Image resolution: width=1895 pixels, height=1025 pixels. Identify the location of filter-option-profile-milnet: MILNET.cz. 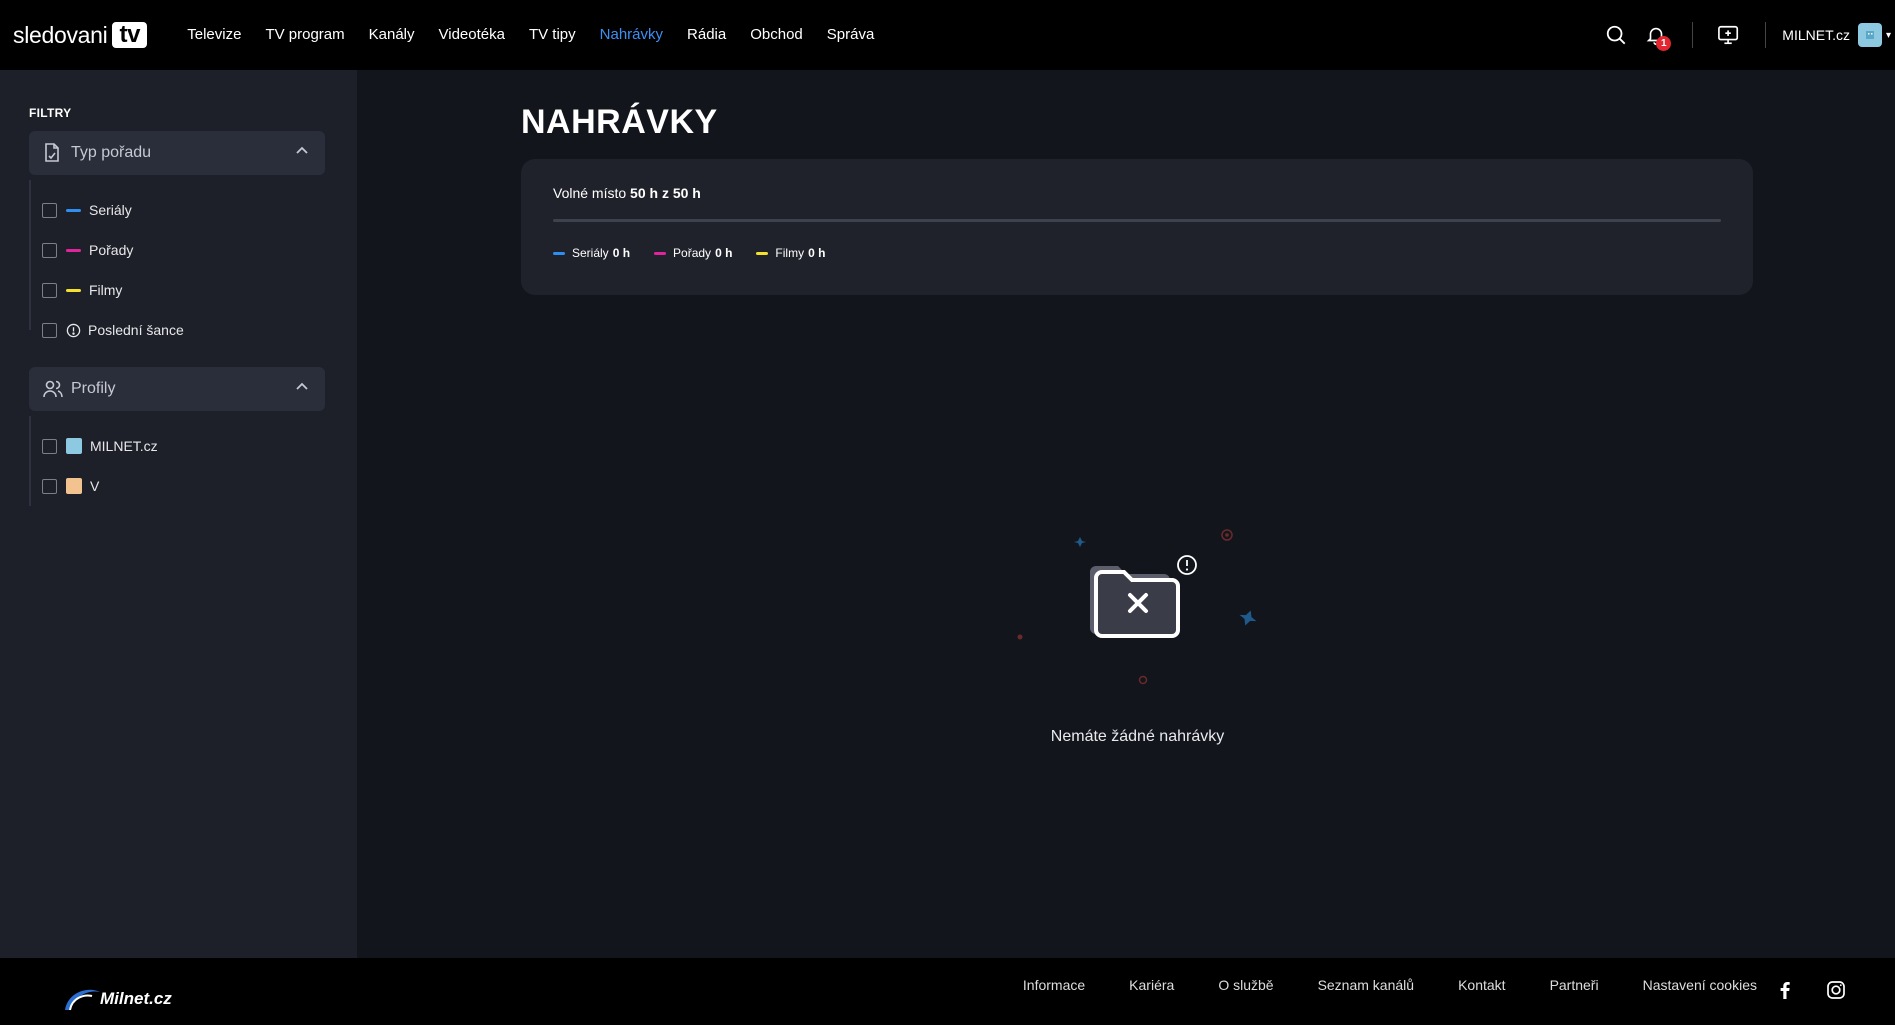
(100, 446).